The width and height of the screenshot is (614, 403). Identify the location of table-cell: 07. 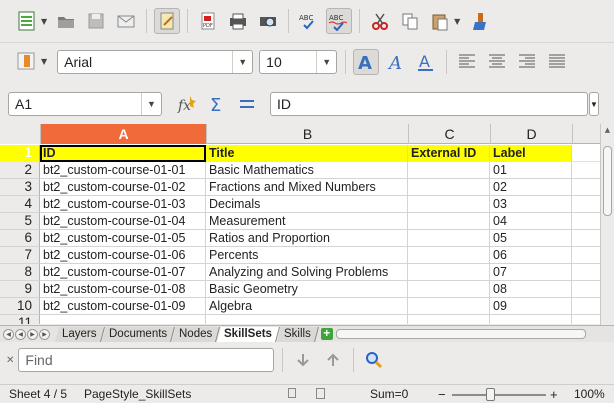
(531, 272).